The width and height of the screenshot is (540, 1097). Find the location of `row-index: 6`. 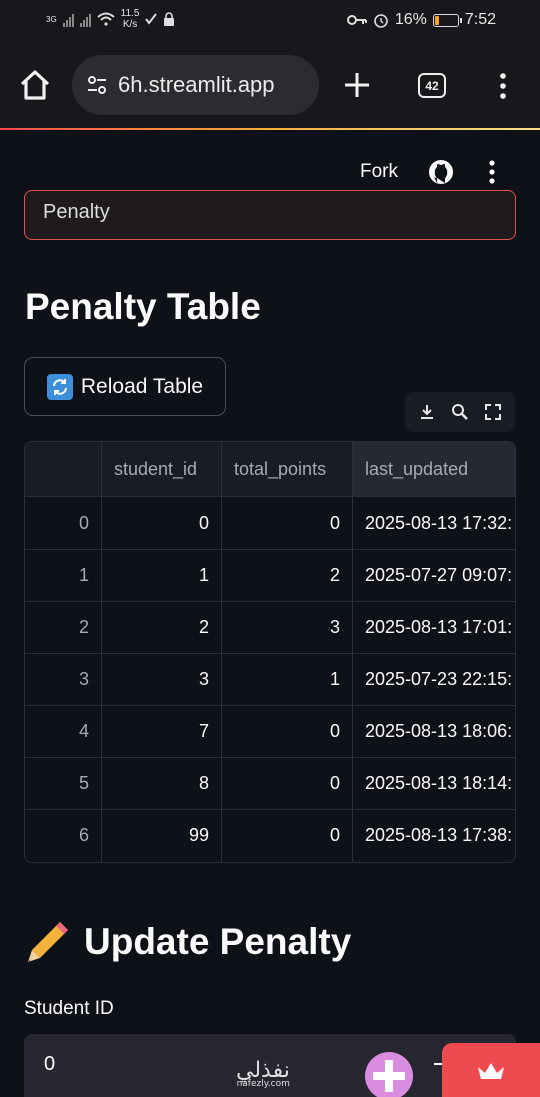

row-index: 6 is located at coordinates (63, 835).